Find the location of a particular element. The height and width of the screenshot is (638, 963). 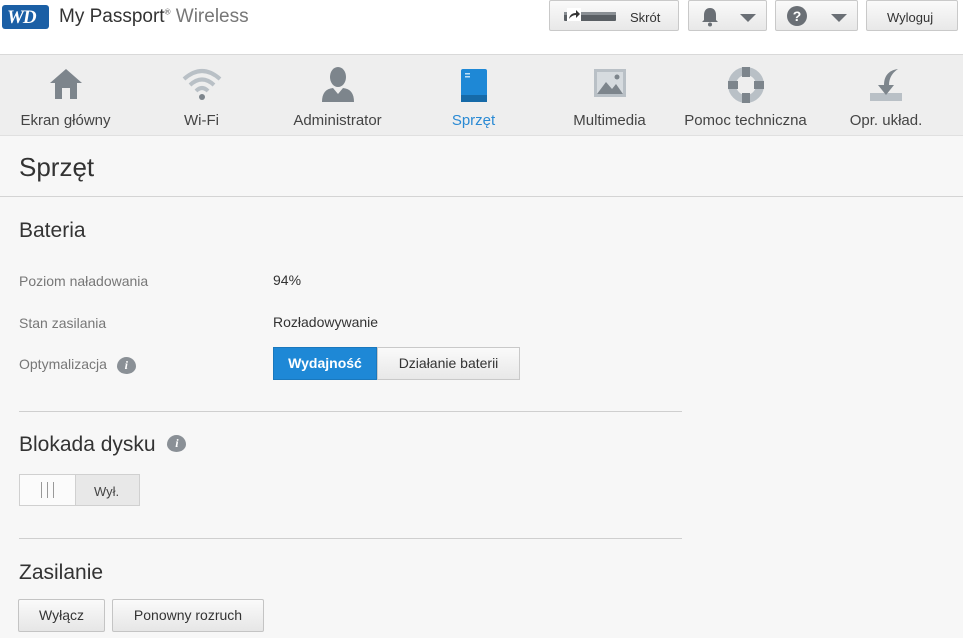

restart-button: Ponowny rozruch is located at coordinates (188, 615).